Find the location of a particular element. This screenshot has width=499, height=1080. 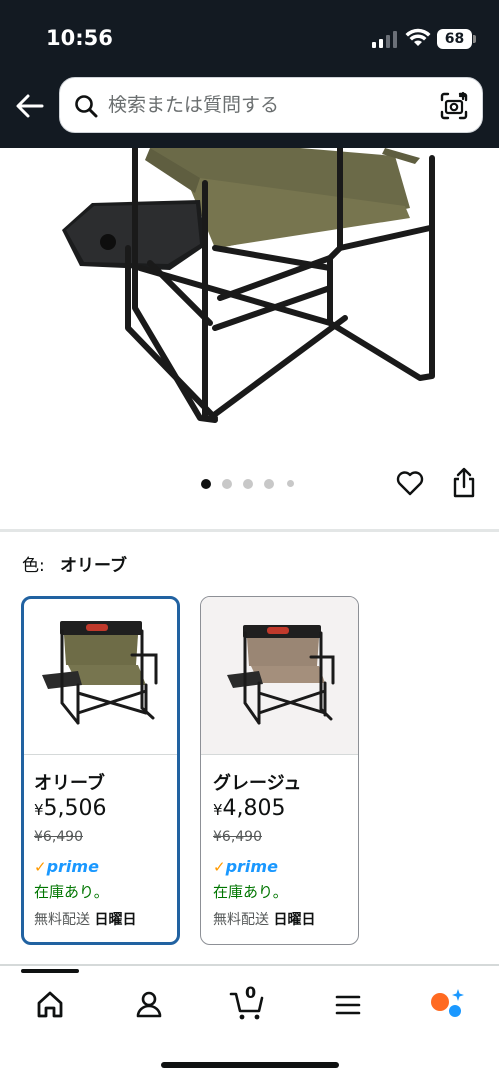

account-icon is located at coordinates (149, 1005).